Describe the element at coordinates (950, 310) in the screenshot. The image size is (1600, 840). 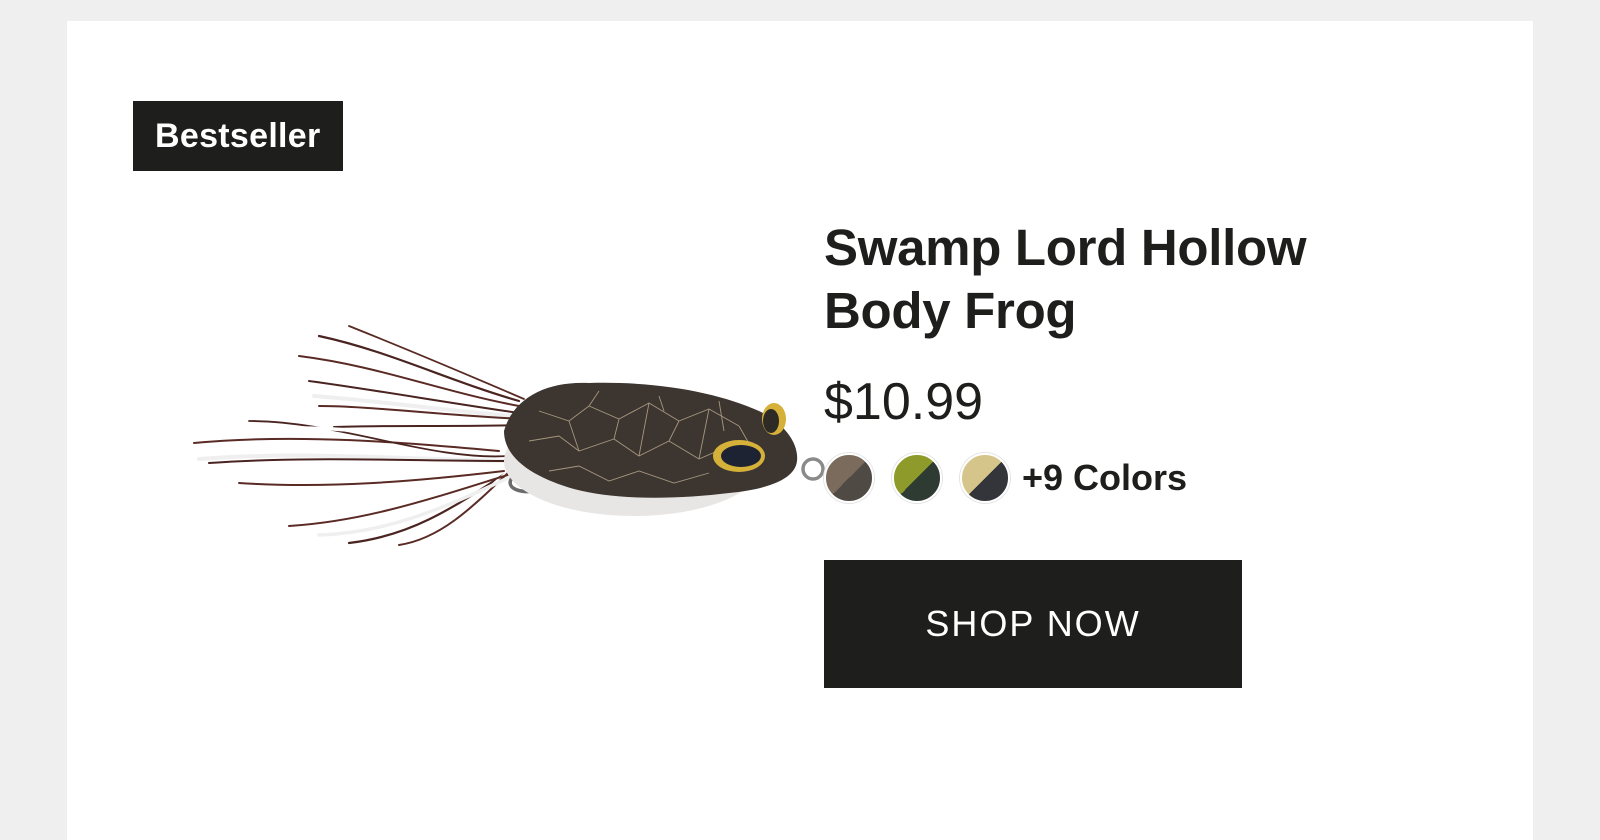
I see `product-title-line-2: Body Frog` at that location.